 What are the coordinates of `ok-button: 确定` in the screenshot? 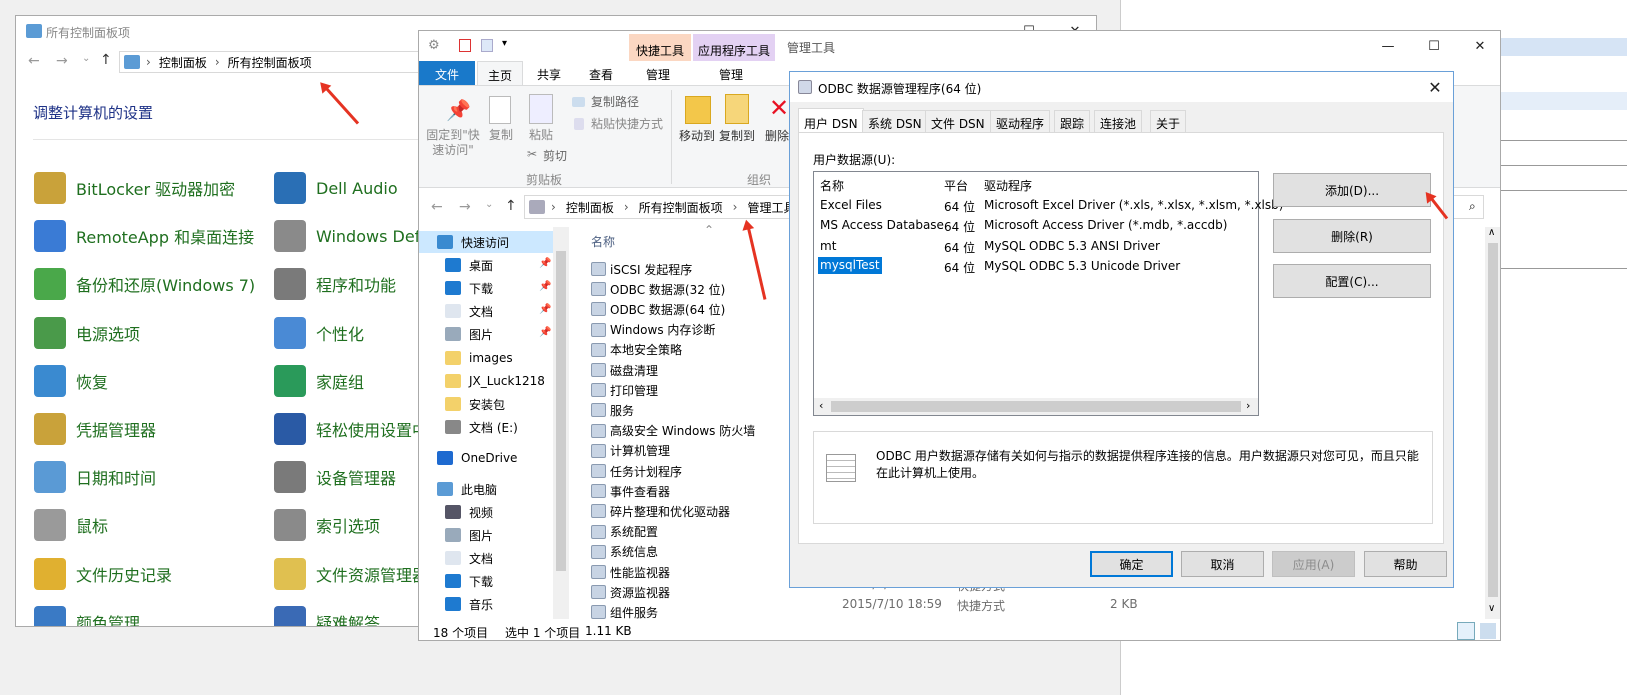 It's located at (1131, 564).